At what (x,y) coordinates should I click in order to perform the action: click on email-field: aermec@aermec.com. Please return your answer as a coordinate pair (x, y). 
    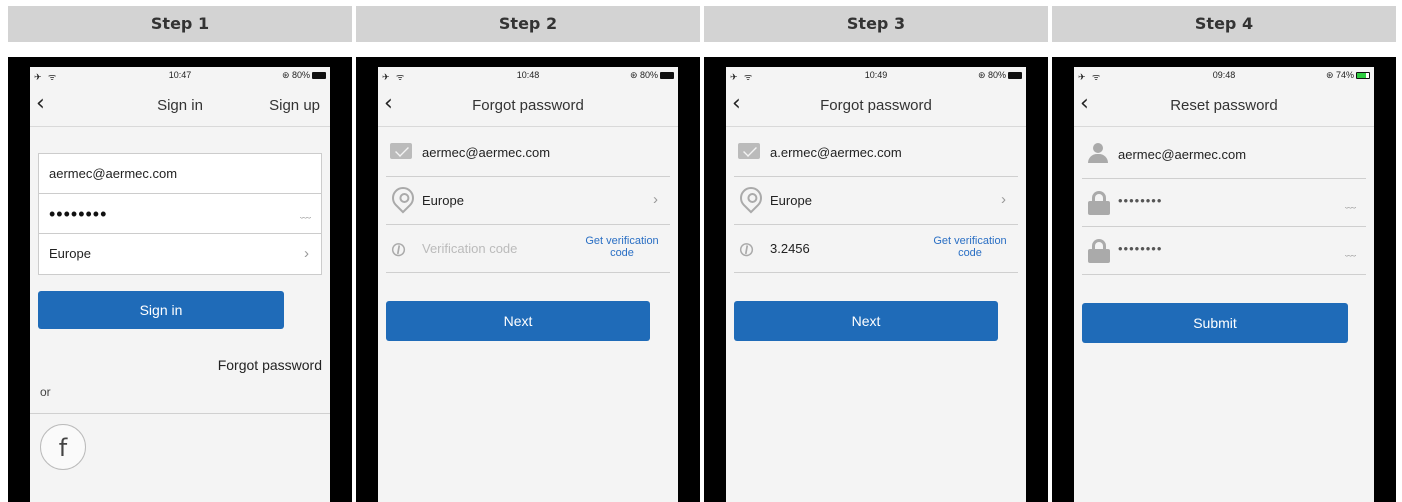
    Looking at the image, I should click on (180, 174).